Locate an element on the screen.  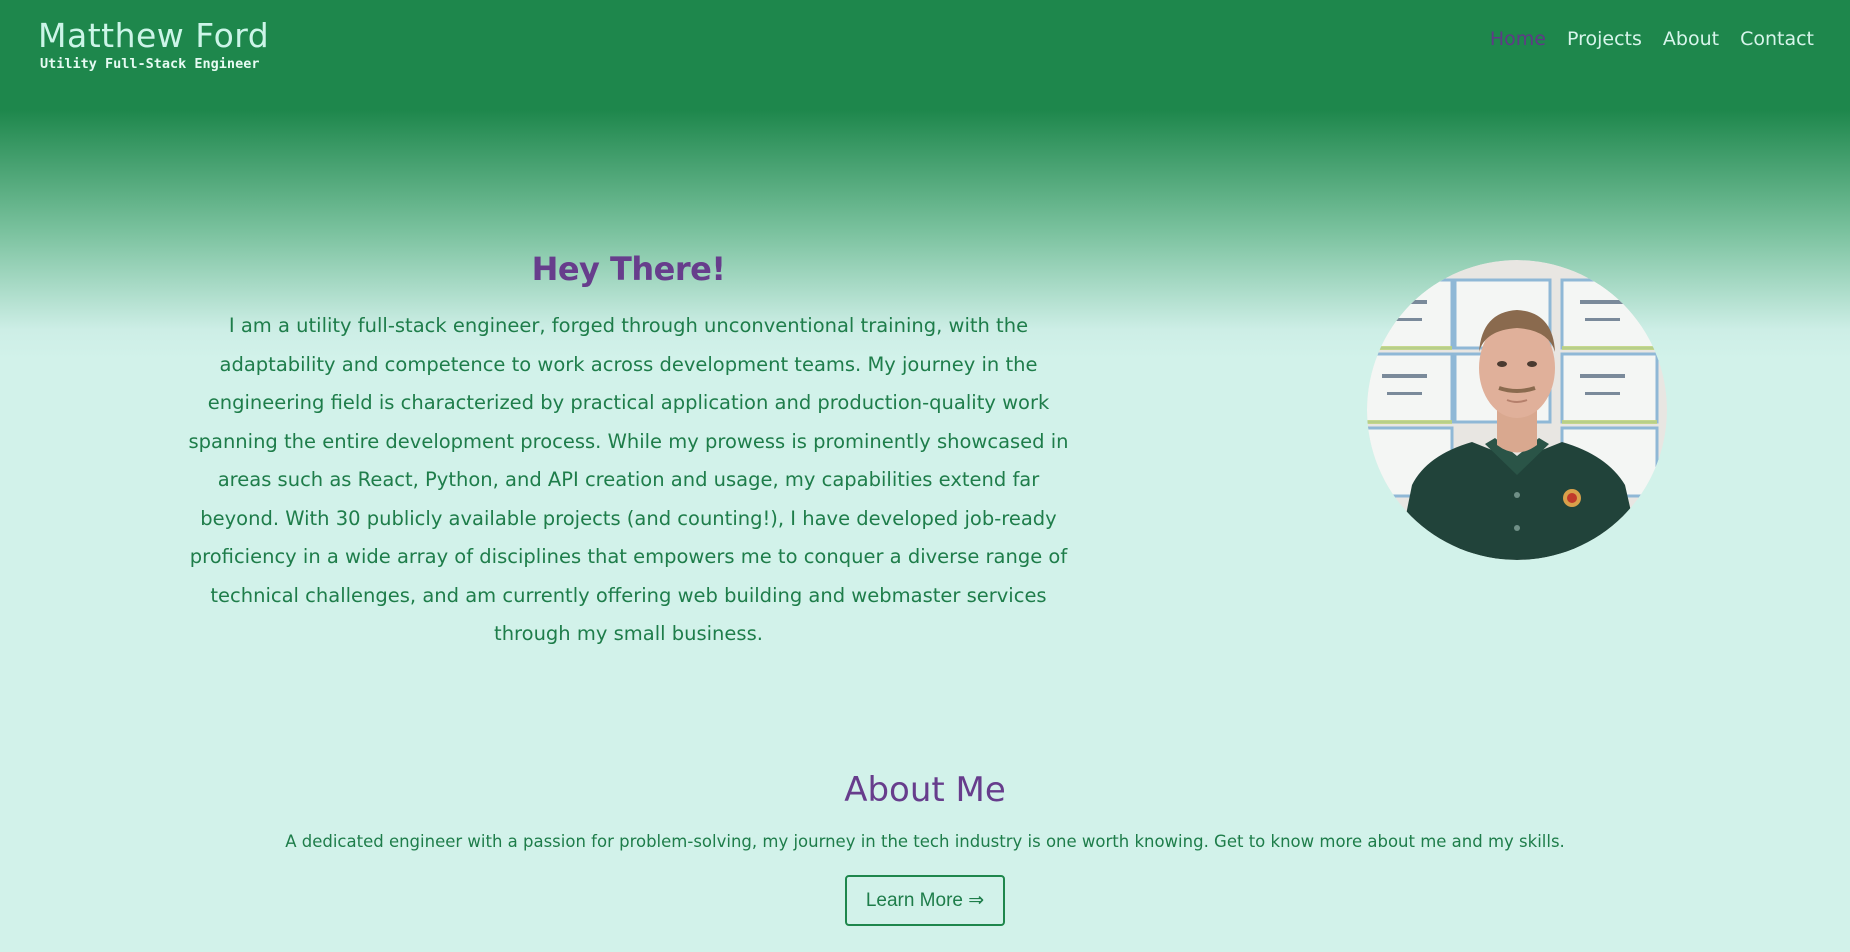
profile-photo-illustration is located at coordinates (1517, 410).